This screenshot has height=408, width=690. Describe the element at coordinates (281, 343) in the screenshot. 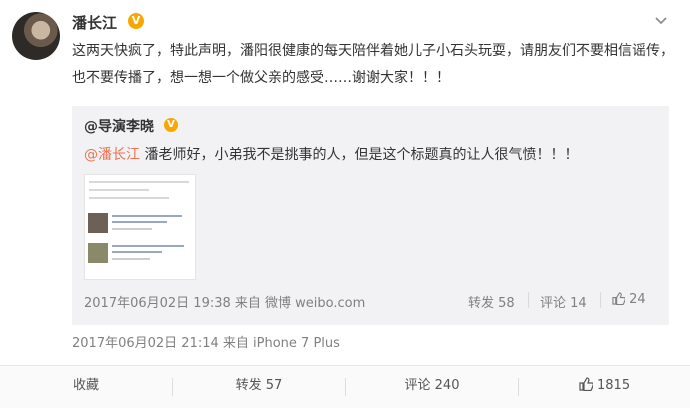

I see `post-source: 来自 iPhone 7 Plus` at that location.